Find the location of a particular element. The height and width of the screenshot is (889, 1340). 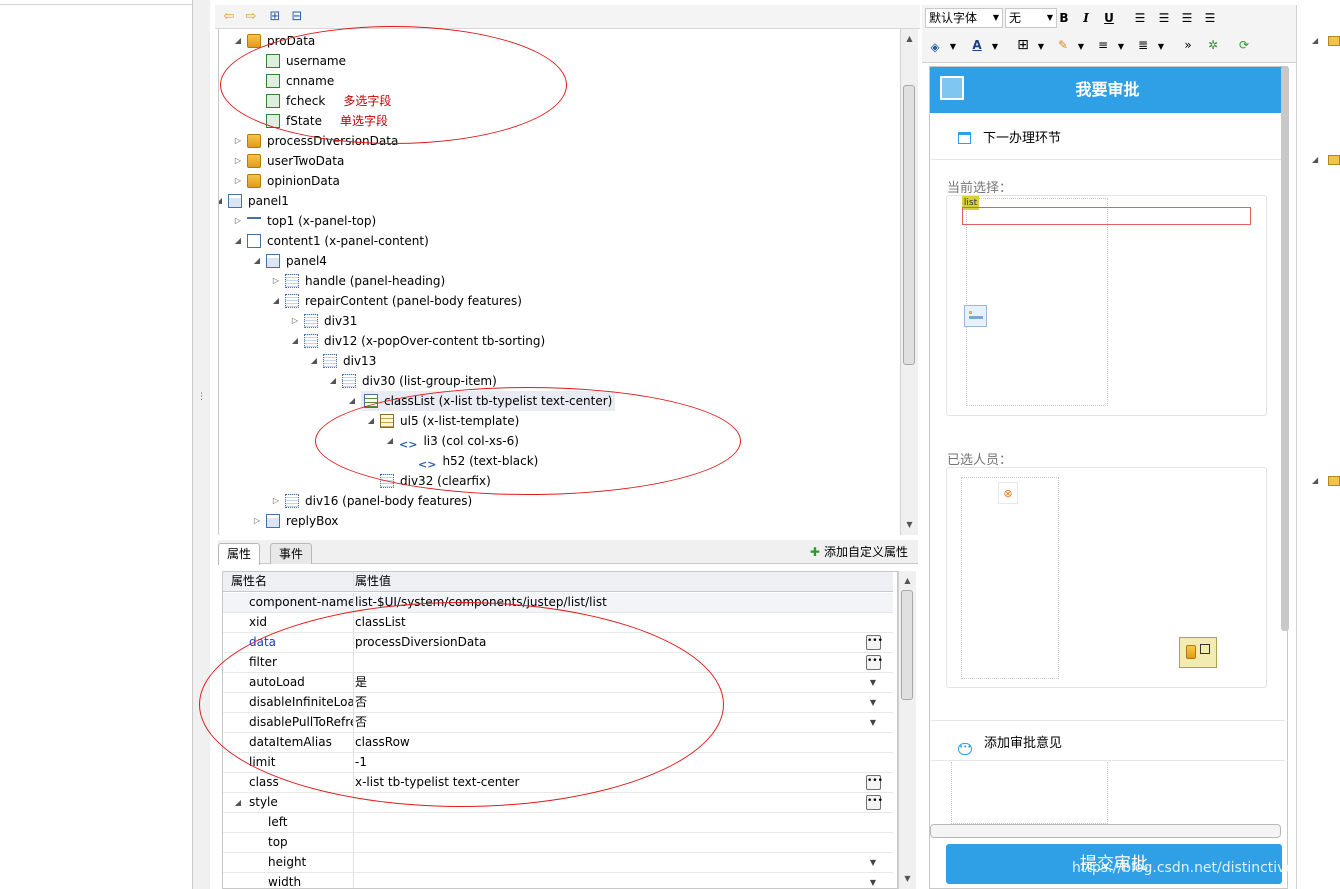

tree-node: opinionData is located at coordinates (293, 181).